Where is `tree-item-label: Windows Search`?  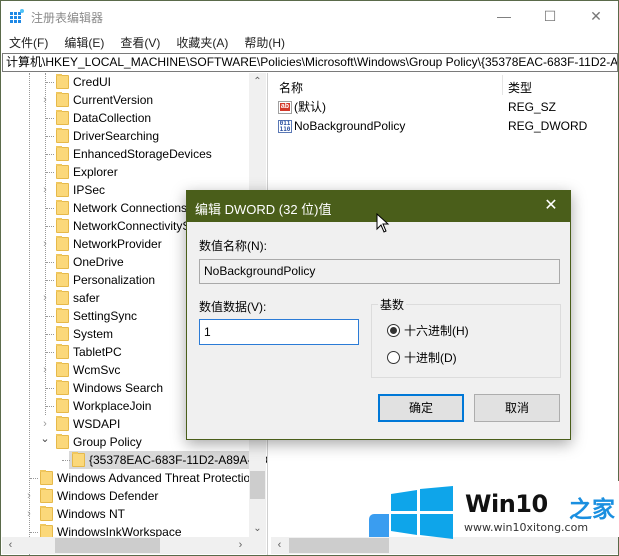 tree-item-label: Windows Search is located at coordinates (118, 388).